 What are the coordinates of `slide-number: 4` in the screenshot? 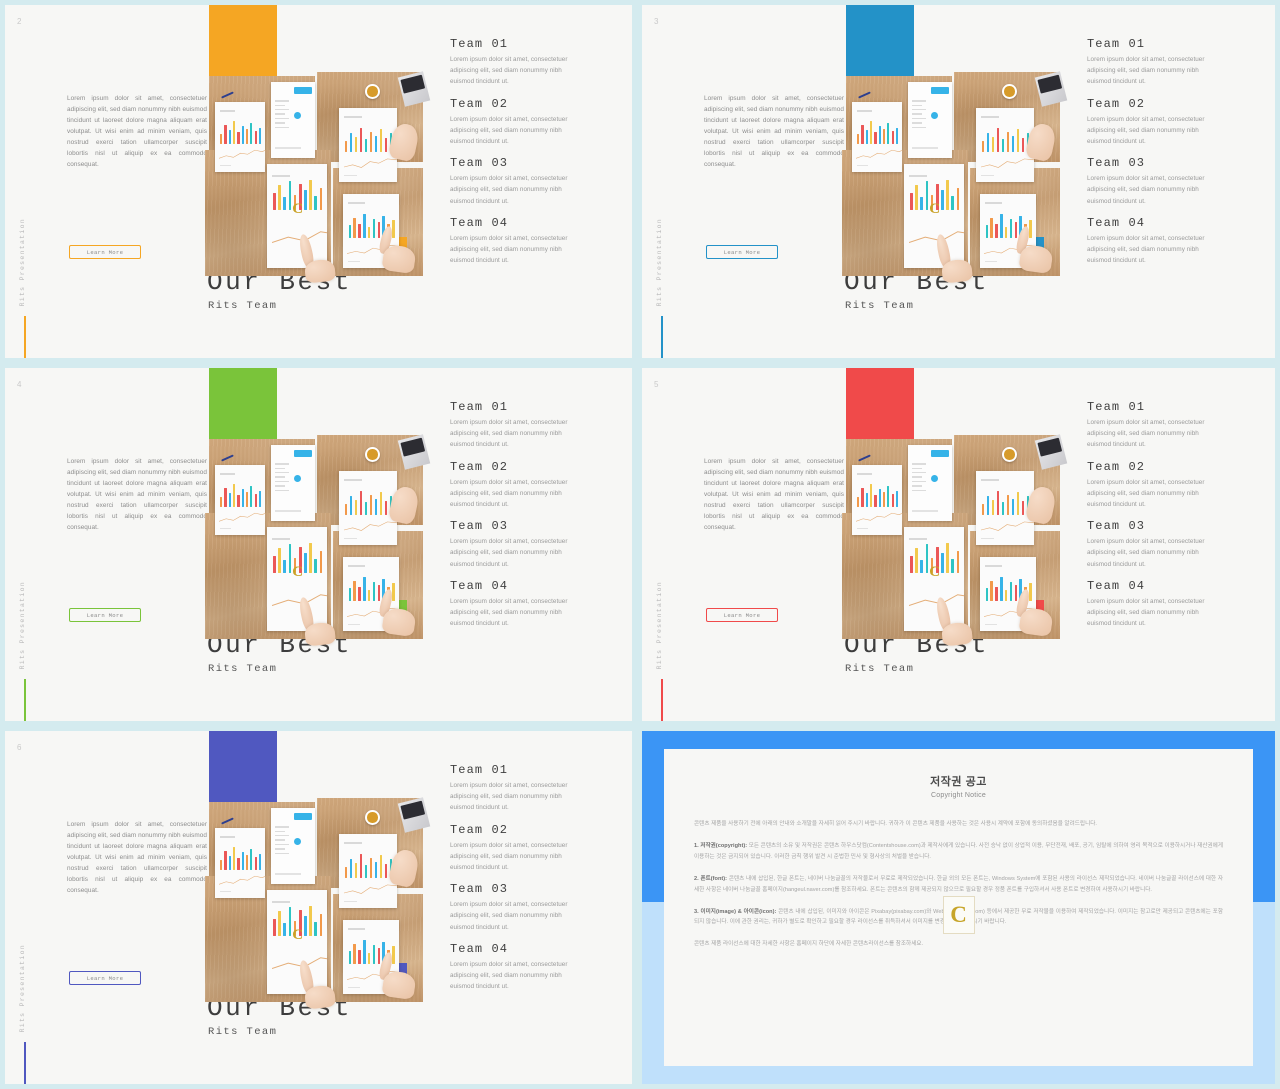 It's located at (19, 384).